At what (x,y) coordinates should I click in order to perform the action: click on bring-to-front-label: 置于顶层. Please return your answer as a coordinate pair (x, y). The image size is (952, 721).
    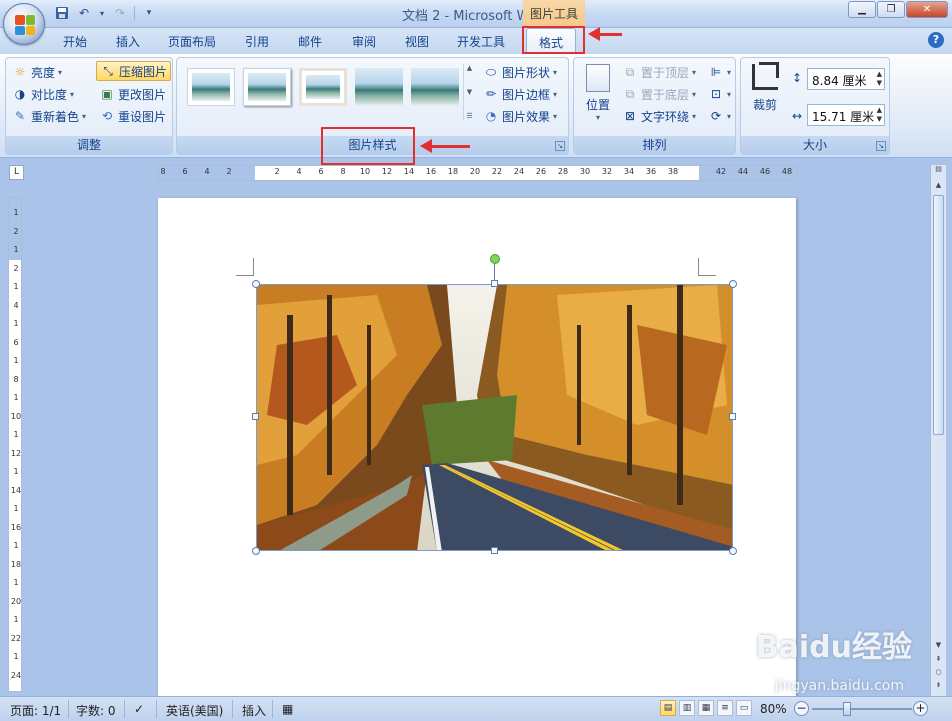
    Looking at the image, I should click on (665, 72).